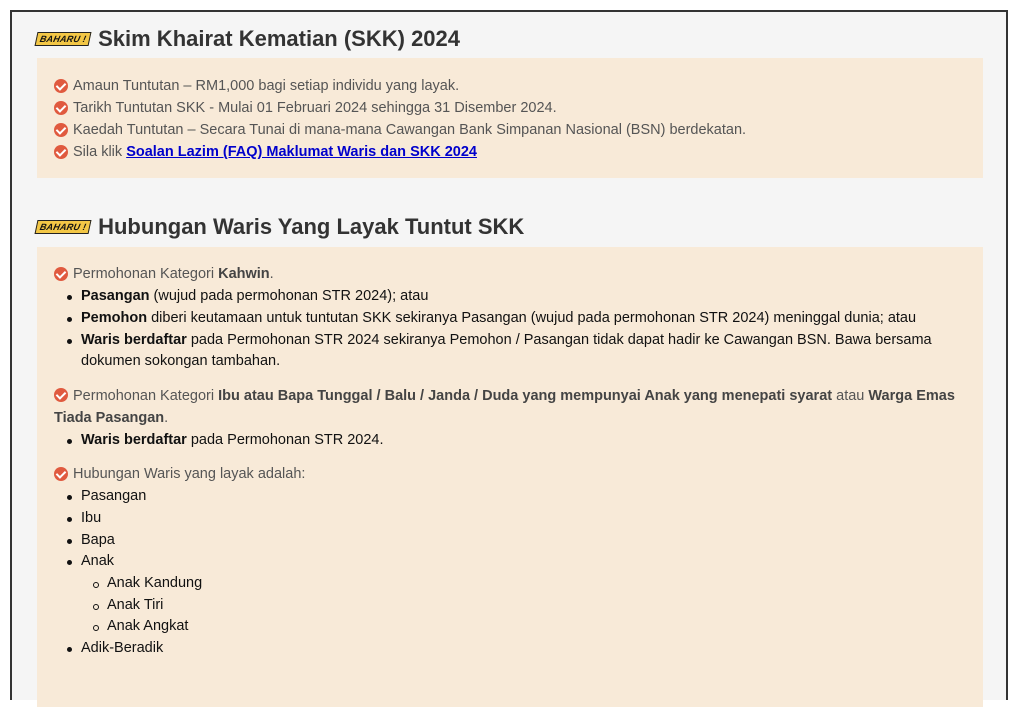 The width and height of the screenshot is (1018, 707). Describe the element at coordinates (90, 561) in the screenshot. I see `list-item: Anak` at that location.